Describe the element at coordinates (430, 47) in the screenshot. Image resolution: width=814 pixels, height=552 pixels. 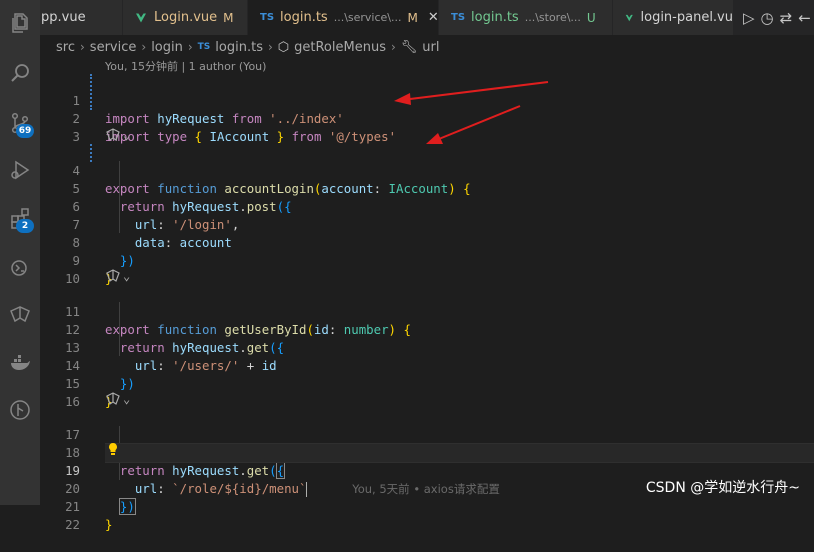
I see `breadcrumb-property: url` at that location.